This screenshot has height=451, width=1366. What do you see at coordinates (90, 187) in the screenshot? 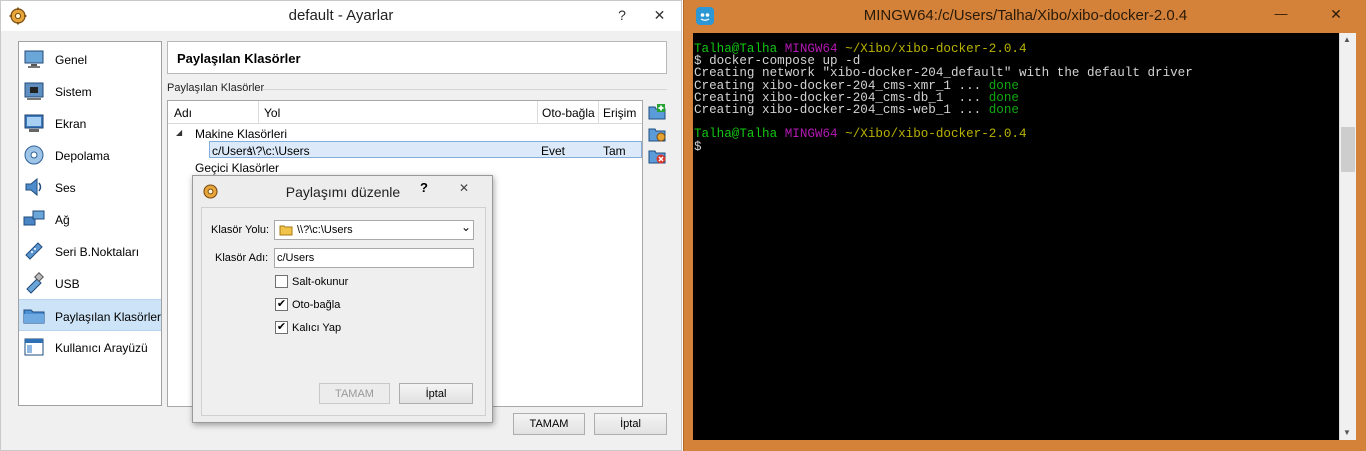
I see `sidebar-item-audio: Ses` at bounding box center [90, 187].